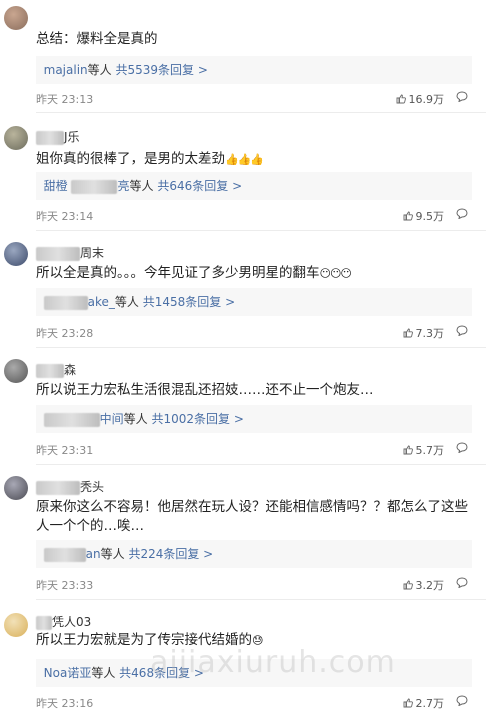 Image resolution: width=486 pixels, height=713 pixels. Describe the element at coordinates (430, 450) in the screenshot. I see `like-count: 5.7万` at that location.